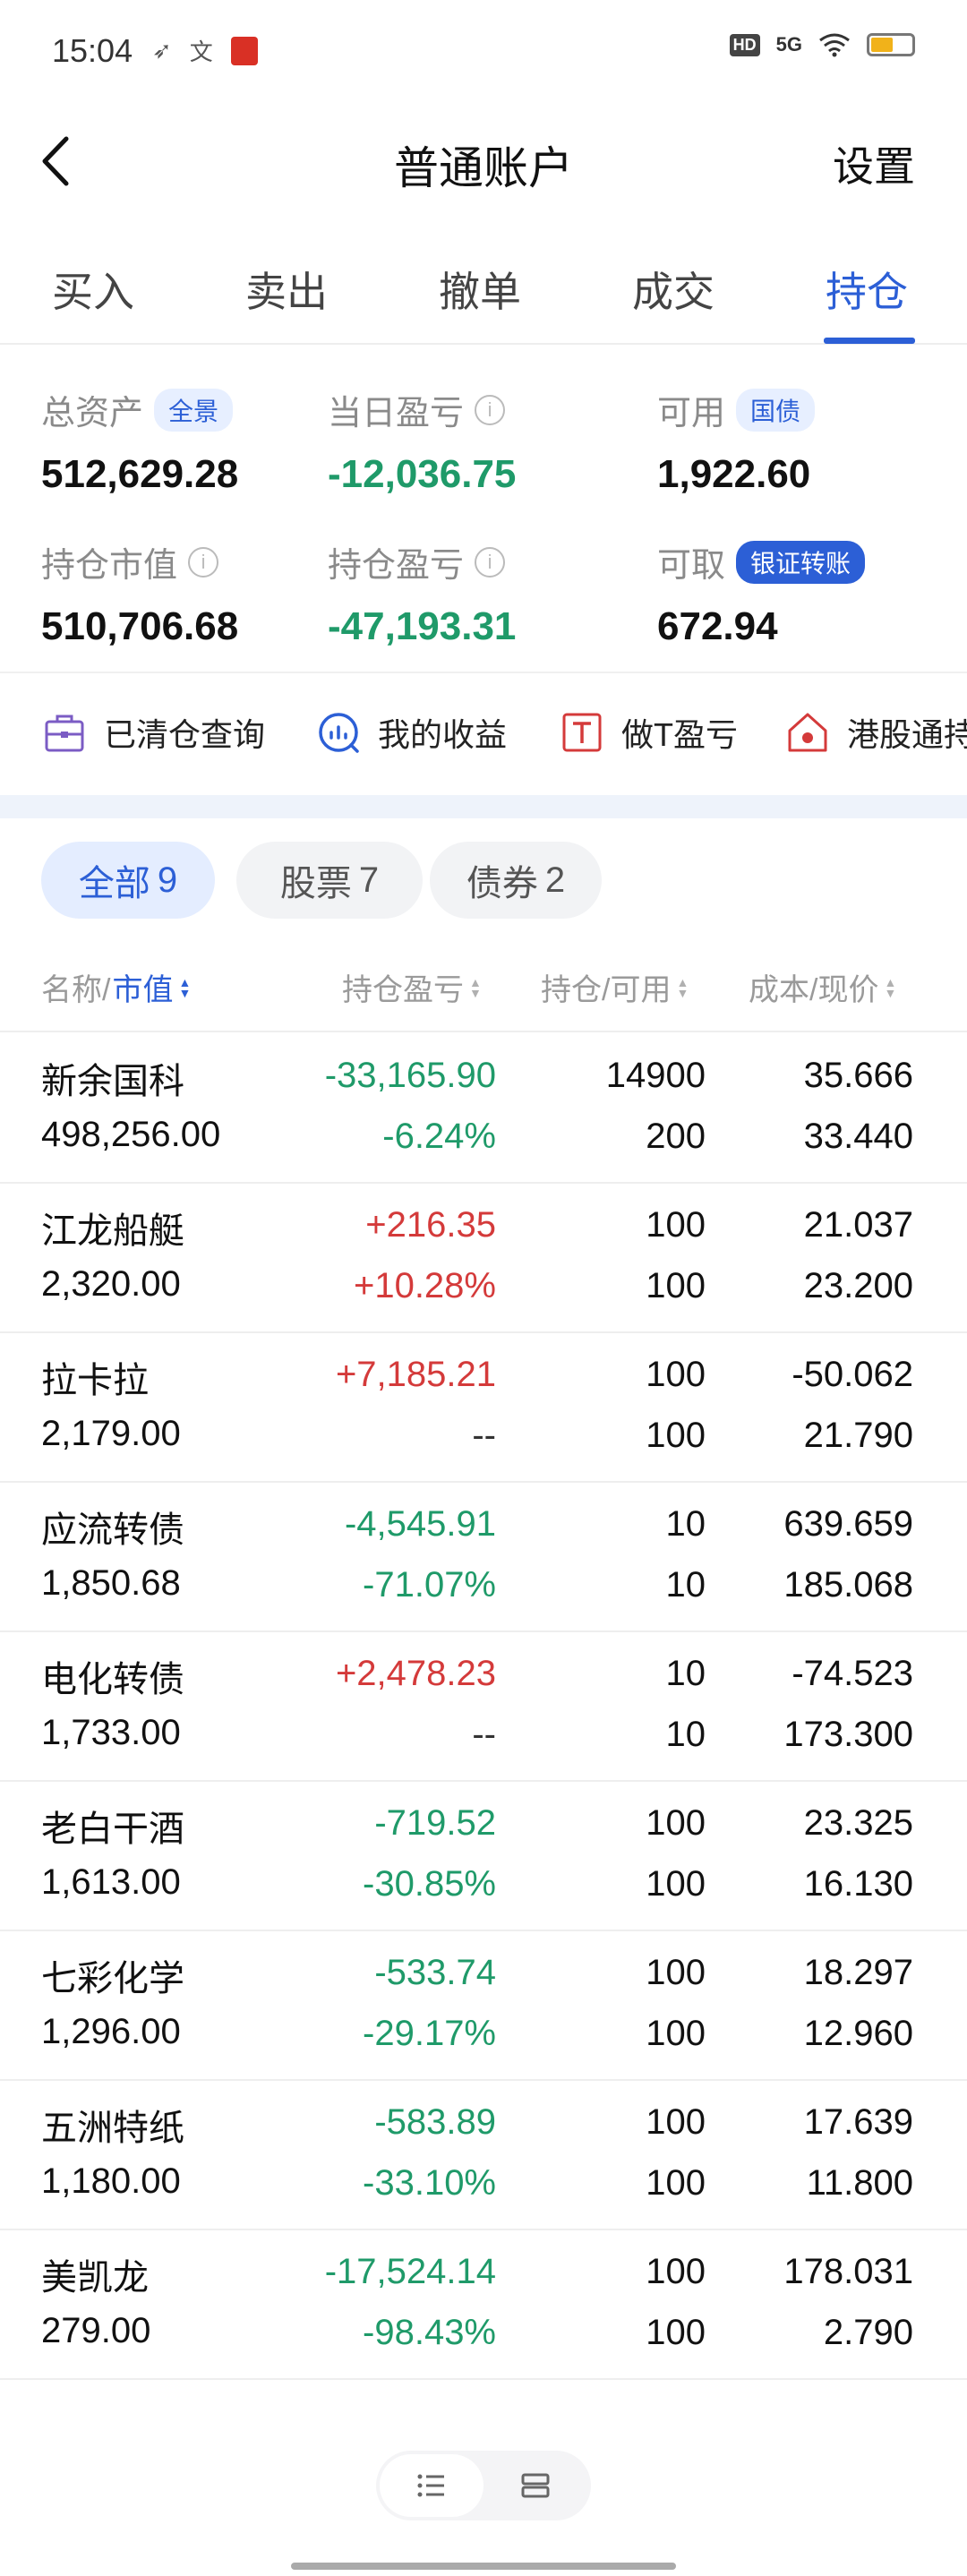 The height and width of the screenshot is (2576, 967). I want to click on cleared-positions-link: 已清仓查询, so click(153, 732).